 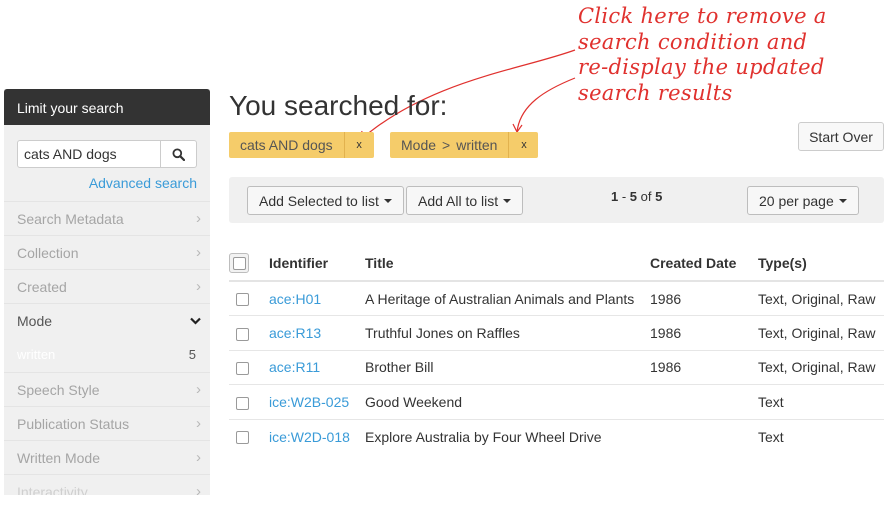 I want to click on constraint-label: Mode > written, so click(x=449, y=145).